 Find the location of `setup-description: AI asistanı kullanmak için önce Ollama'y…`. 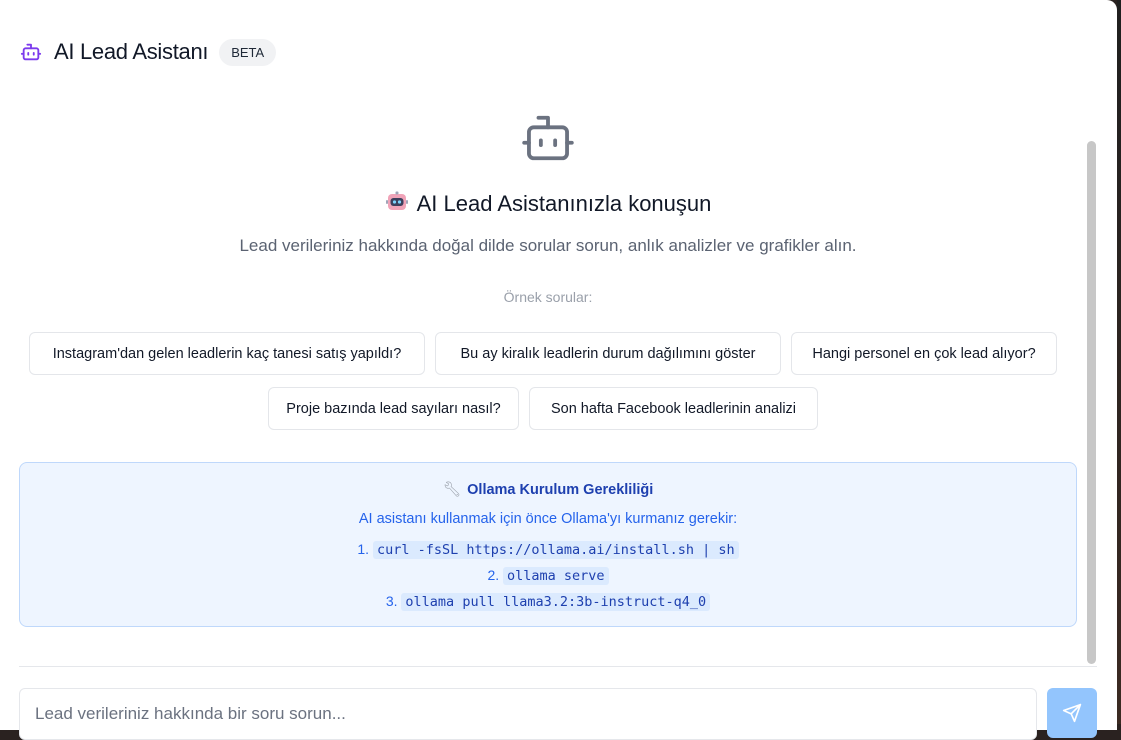

setup-description: AI asistanı kullanmak için önce Ollama'y… is located at coordinates (548, 519).